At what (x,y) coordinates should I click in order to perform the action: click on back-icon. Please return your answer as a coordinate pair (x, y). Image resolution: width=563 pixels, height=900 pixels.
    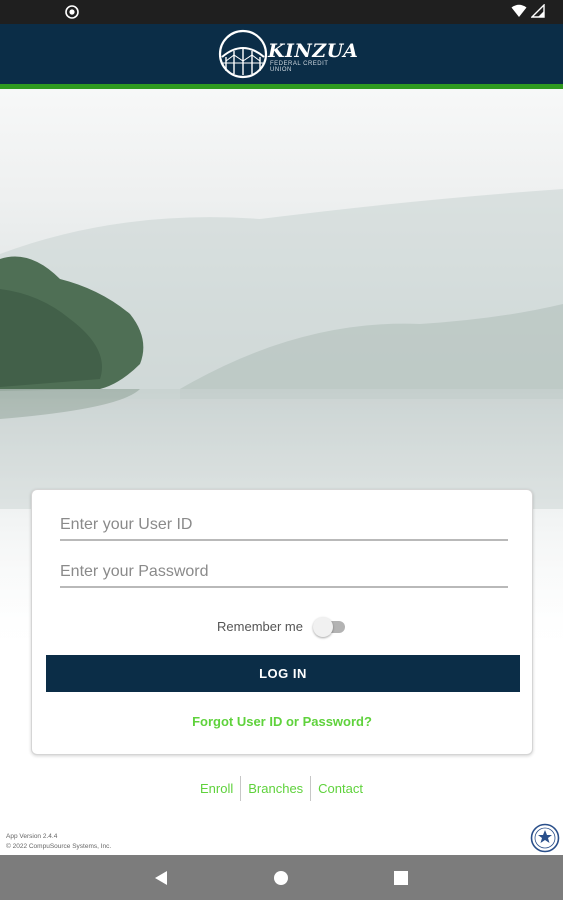
    Looking at the image, I should click on (161, 878).